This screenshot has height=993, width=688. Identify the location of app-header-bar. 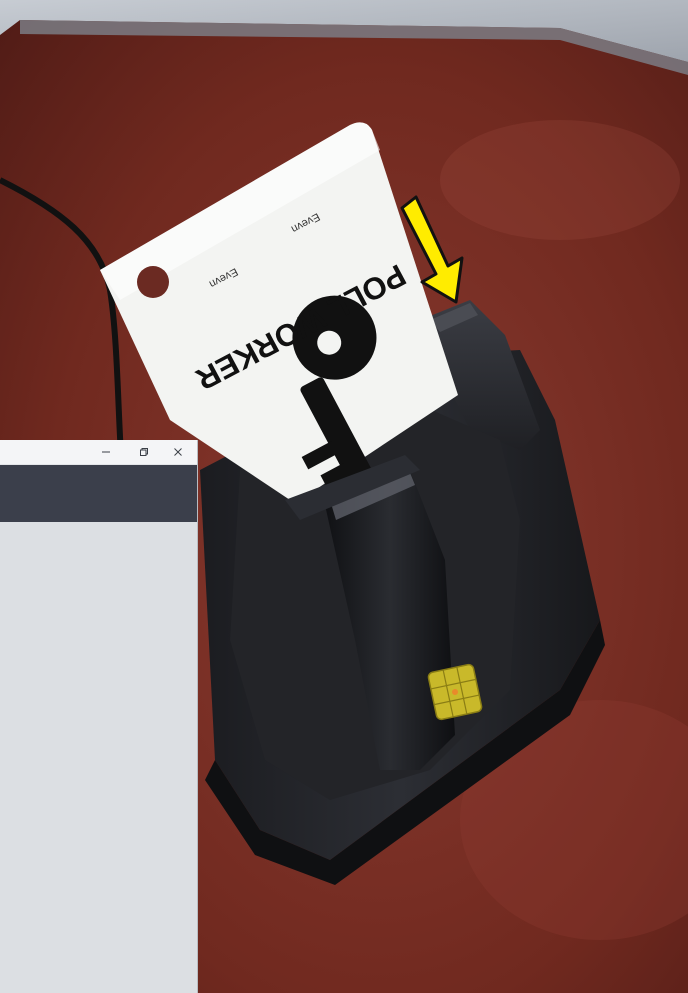
(98, 493).